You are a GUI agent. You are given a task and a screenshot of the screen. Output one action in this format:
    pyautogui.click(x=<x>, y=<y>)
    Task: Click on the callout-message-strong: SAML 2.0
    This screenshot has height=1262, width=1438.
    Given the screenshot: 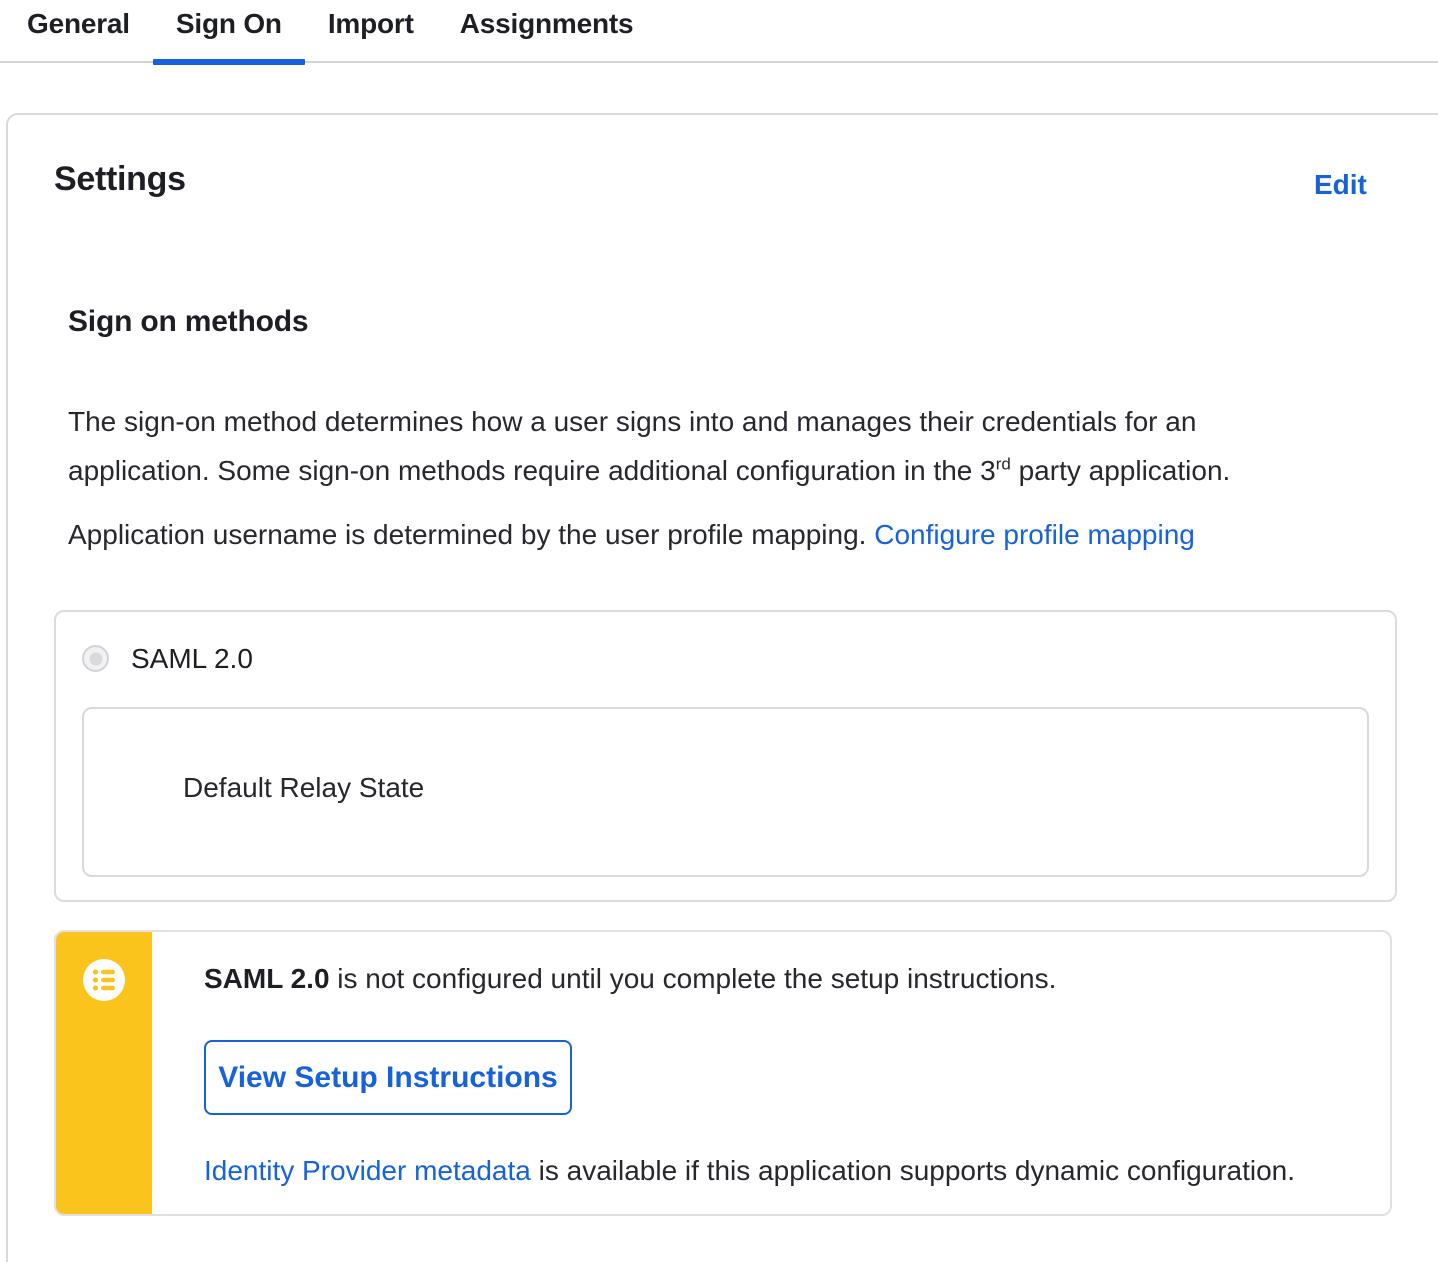 What is the action you would take?
    pyautogui.click(x=267, y=978)
    